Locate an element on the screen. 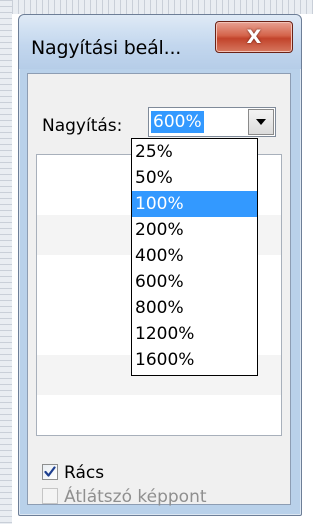  zoom-option-600: 600% is located at coordinates (194, 282).